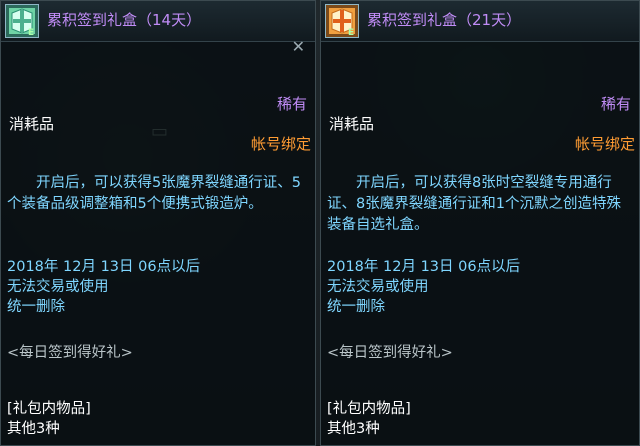 This screenshot has width=640, height=446. I want to click on close-icon: ✕, so click(298, 46).